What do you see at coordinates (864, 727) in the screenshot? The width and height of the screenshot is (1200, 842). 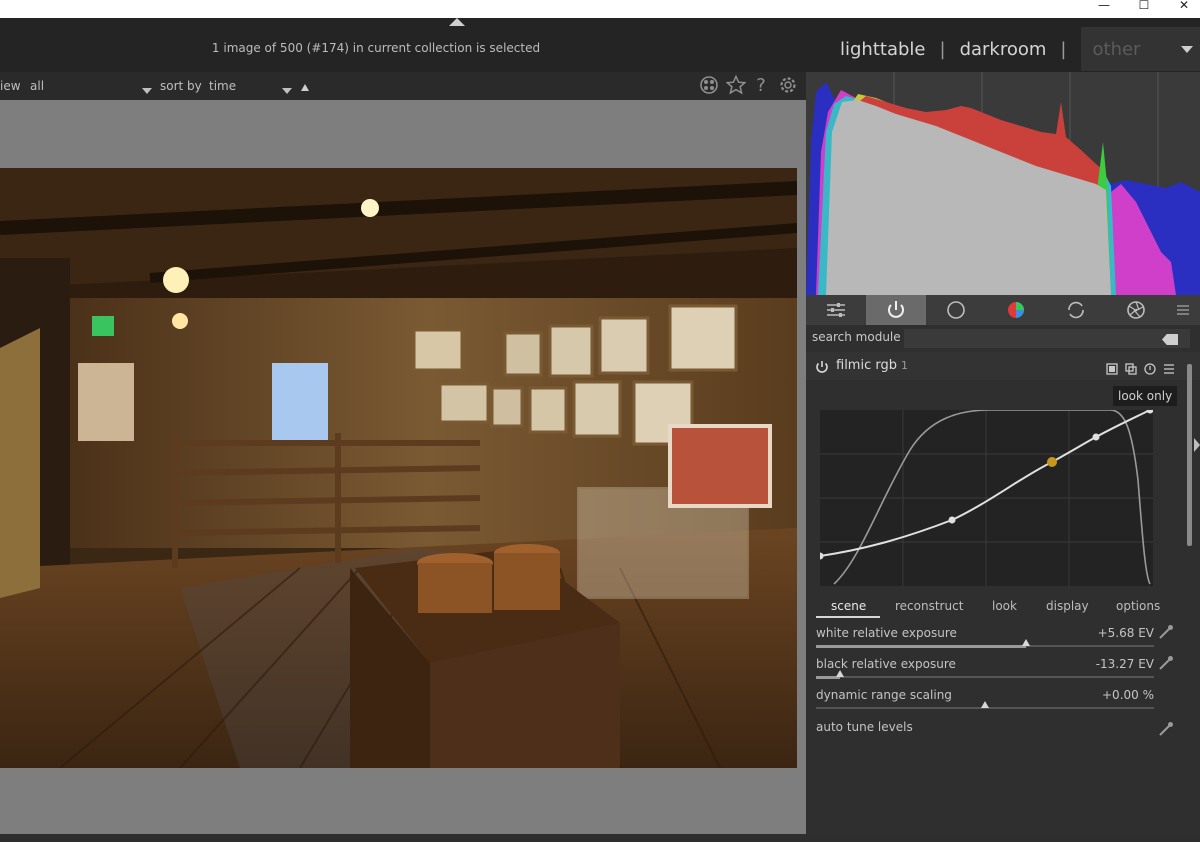 I see `auto-tune-levels-label: auto tune levels` at bounding box center [864, 727].